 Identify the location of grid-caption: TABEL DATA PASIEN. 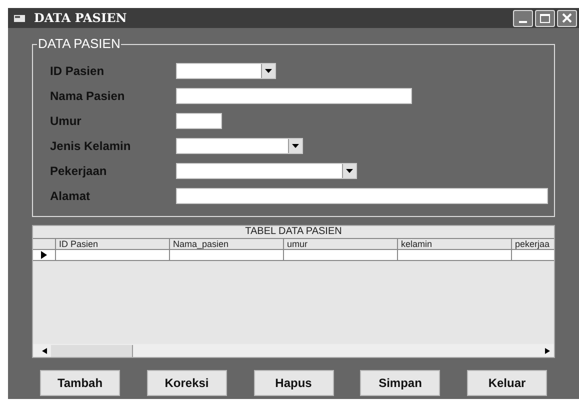
(293, 232).